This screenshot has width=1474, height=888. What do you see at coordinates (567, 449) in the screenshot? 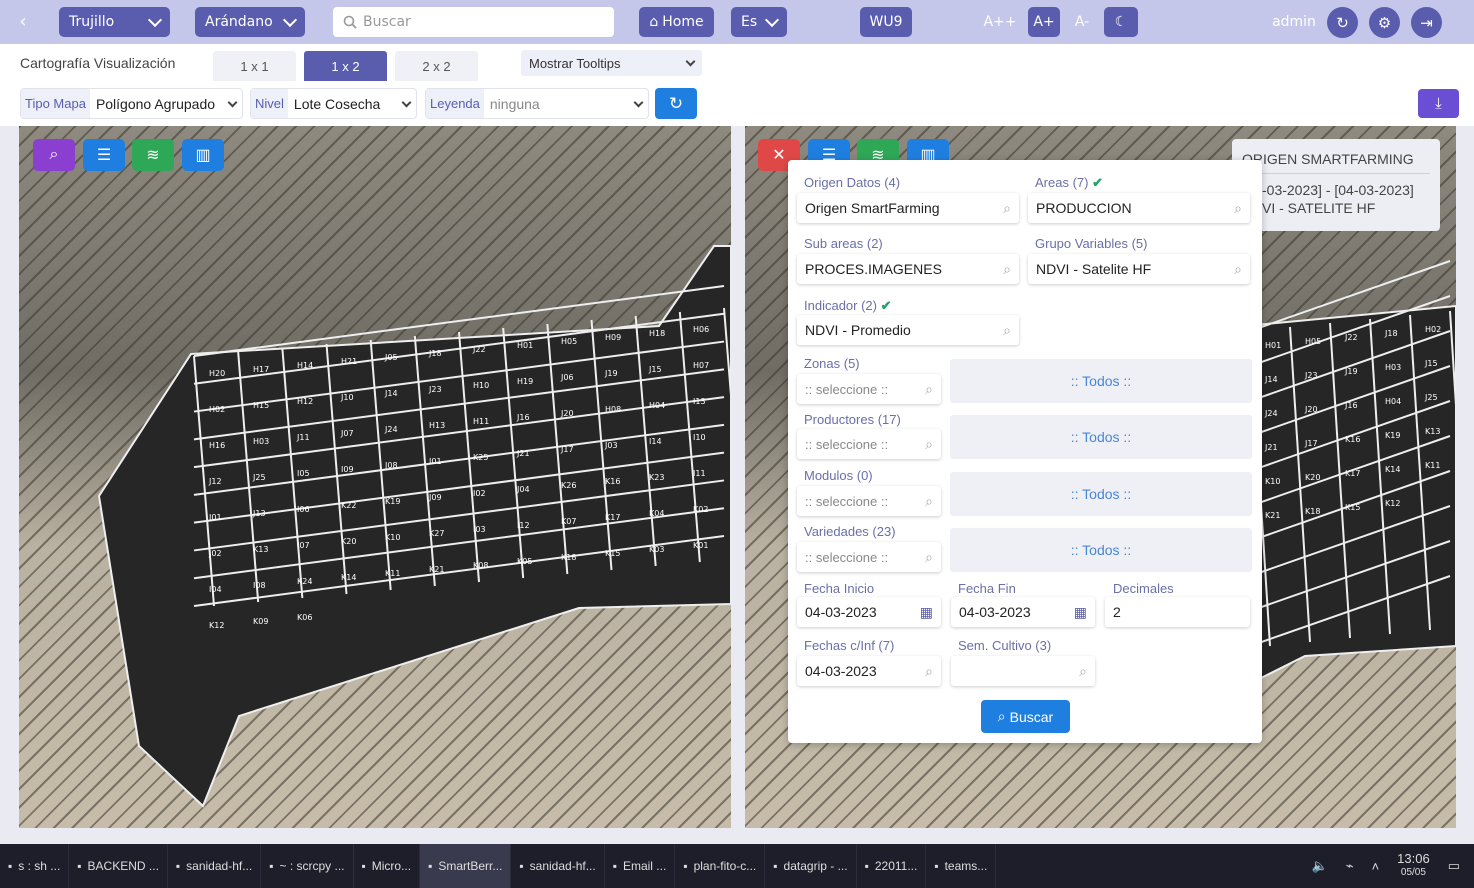
I see `plot-label: J17` at bounding box center [567, 449].